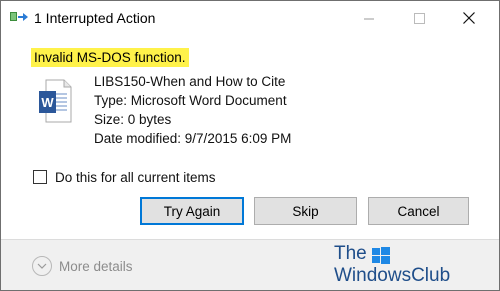 This screenshot has height=291, width=500. I want to click on file-name: LIBS150-When and How to Cite, so click(190, 81).